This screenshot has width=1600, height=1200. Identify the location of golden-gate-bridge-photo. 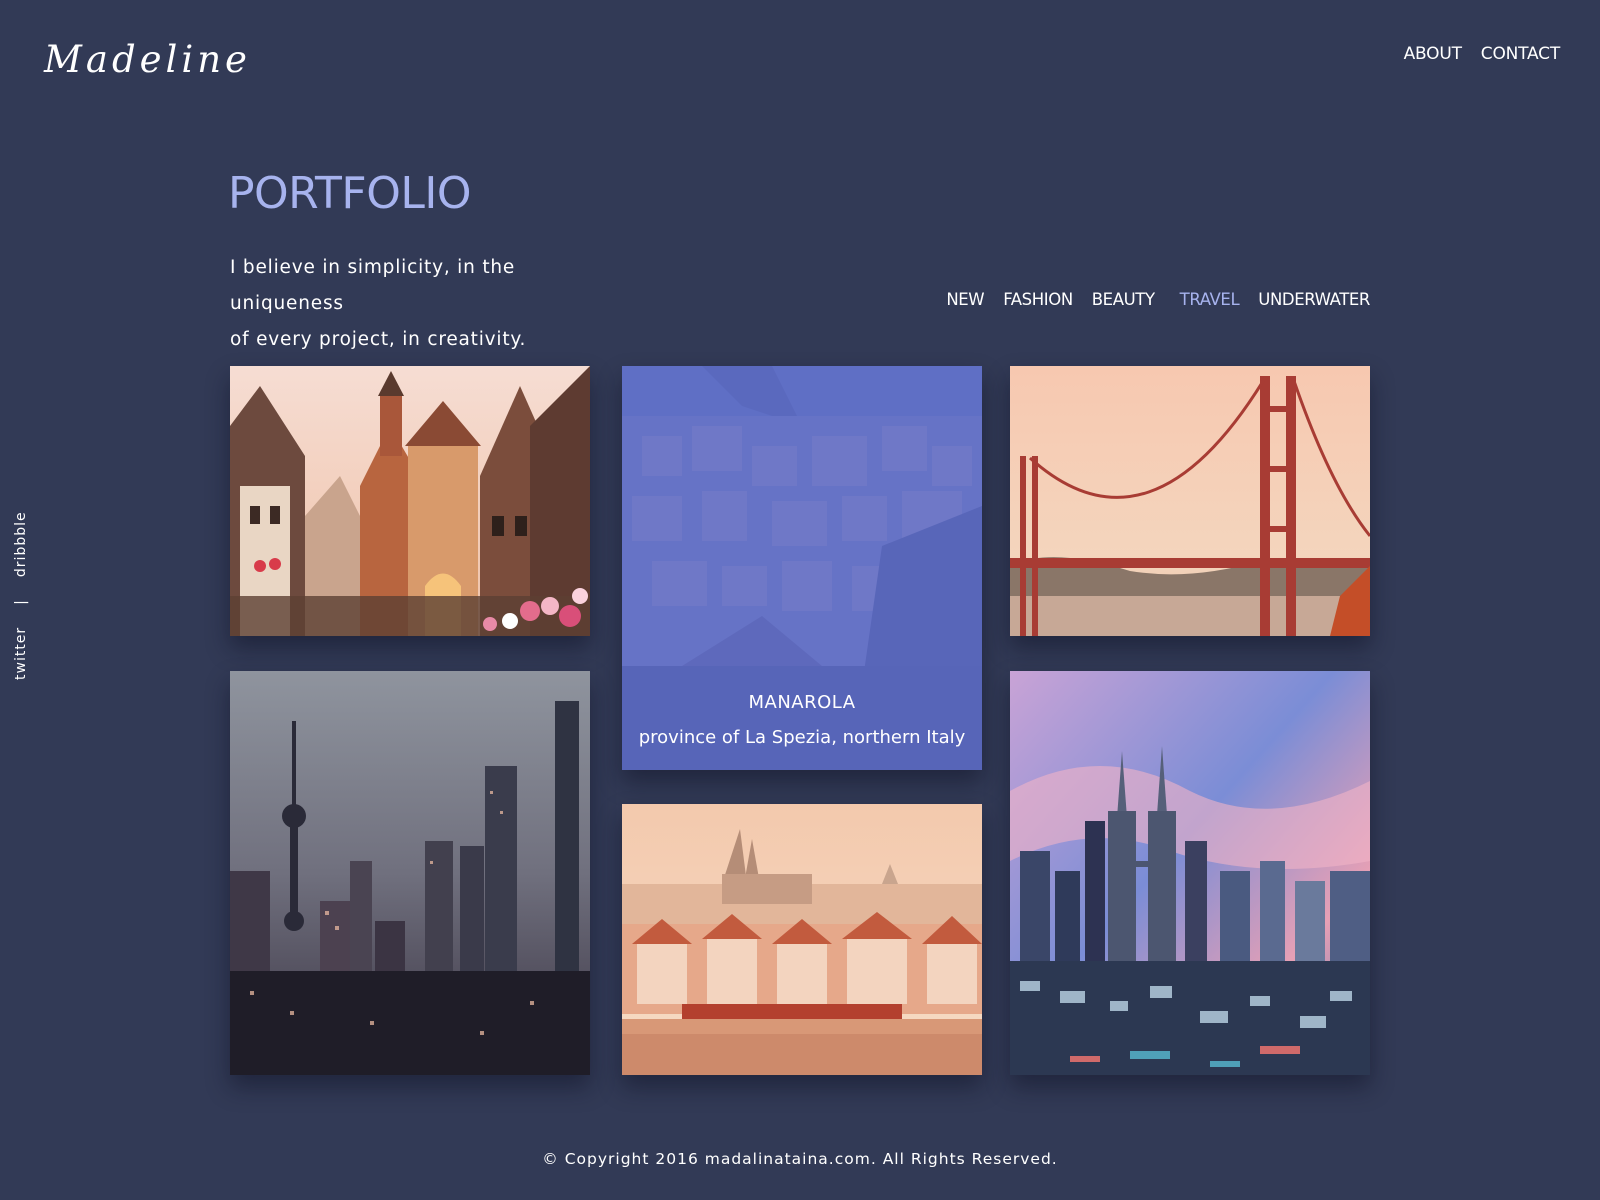
(1190, 501).